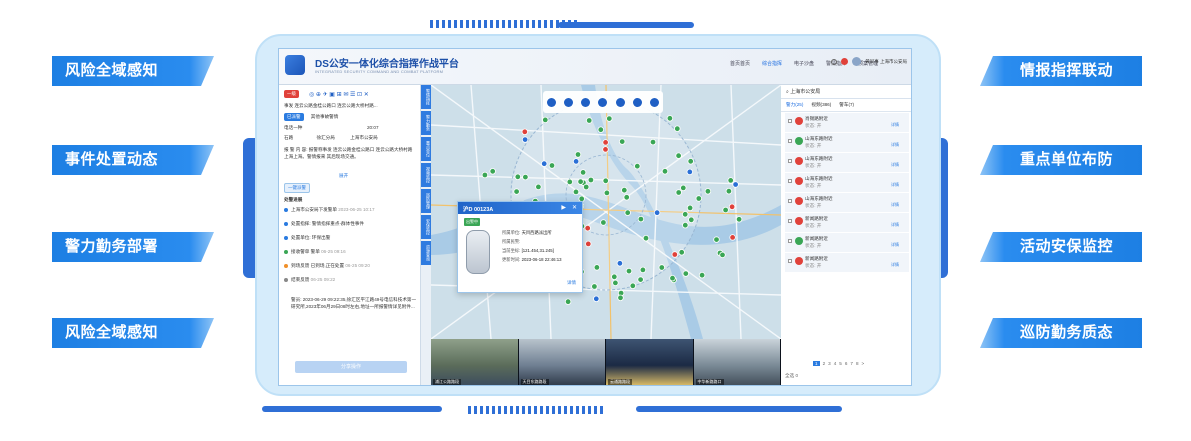 The height and width of the screenshot is (441, 1191). I want to click on vertical-tab: 警情指挥, so click(426, 97).